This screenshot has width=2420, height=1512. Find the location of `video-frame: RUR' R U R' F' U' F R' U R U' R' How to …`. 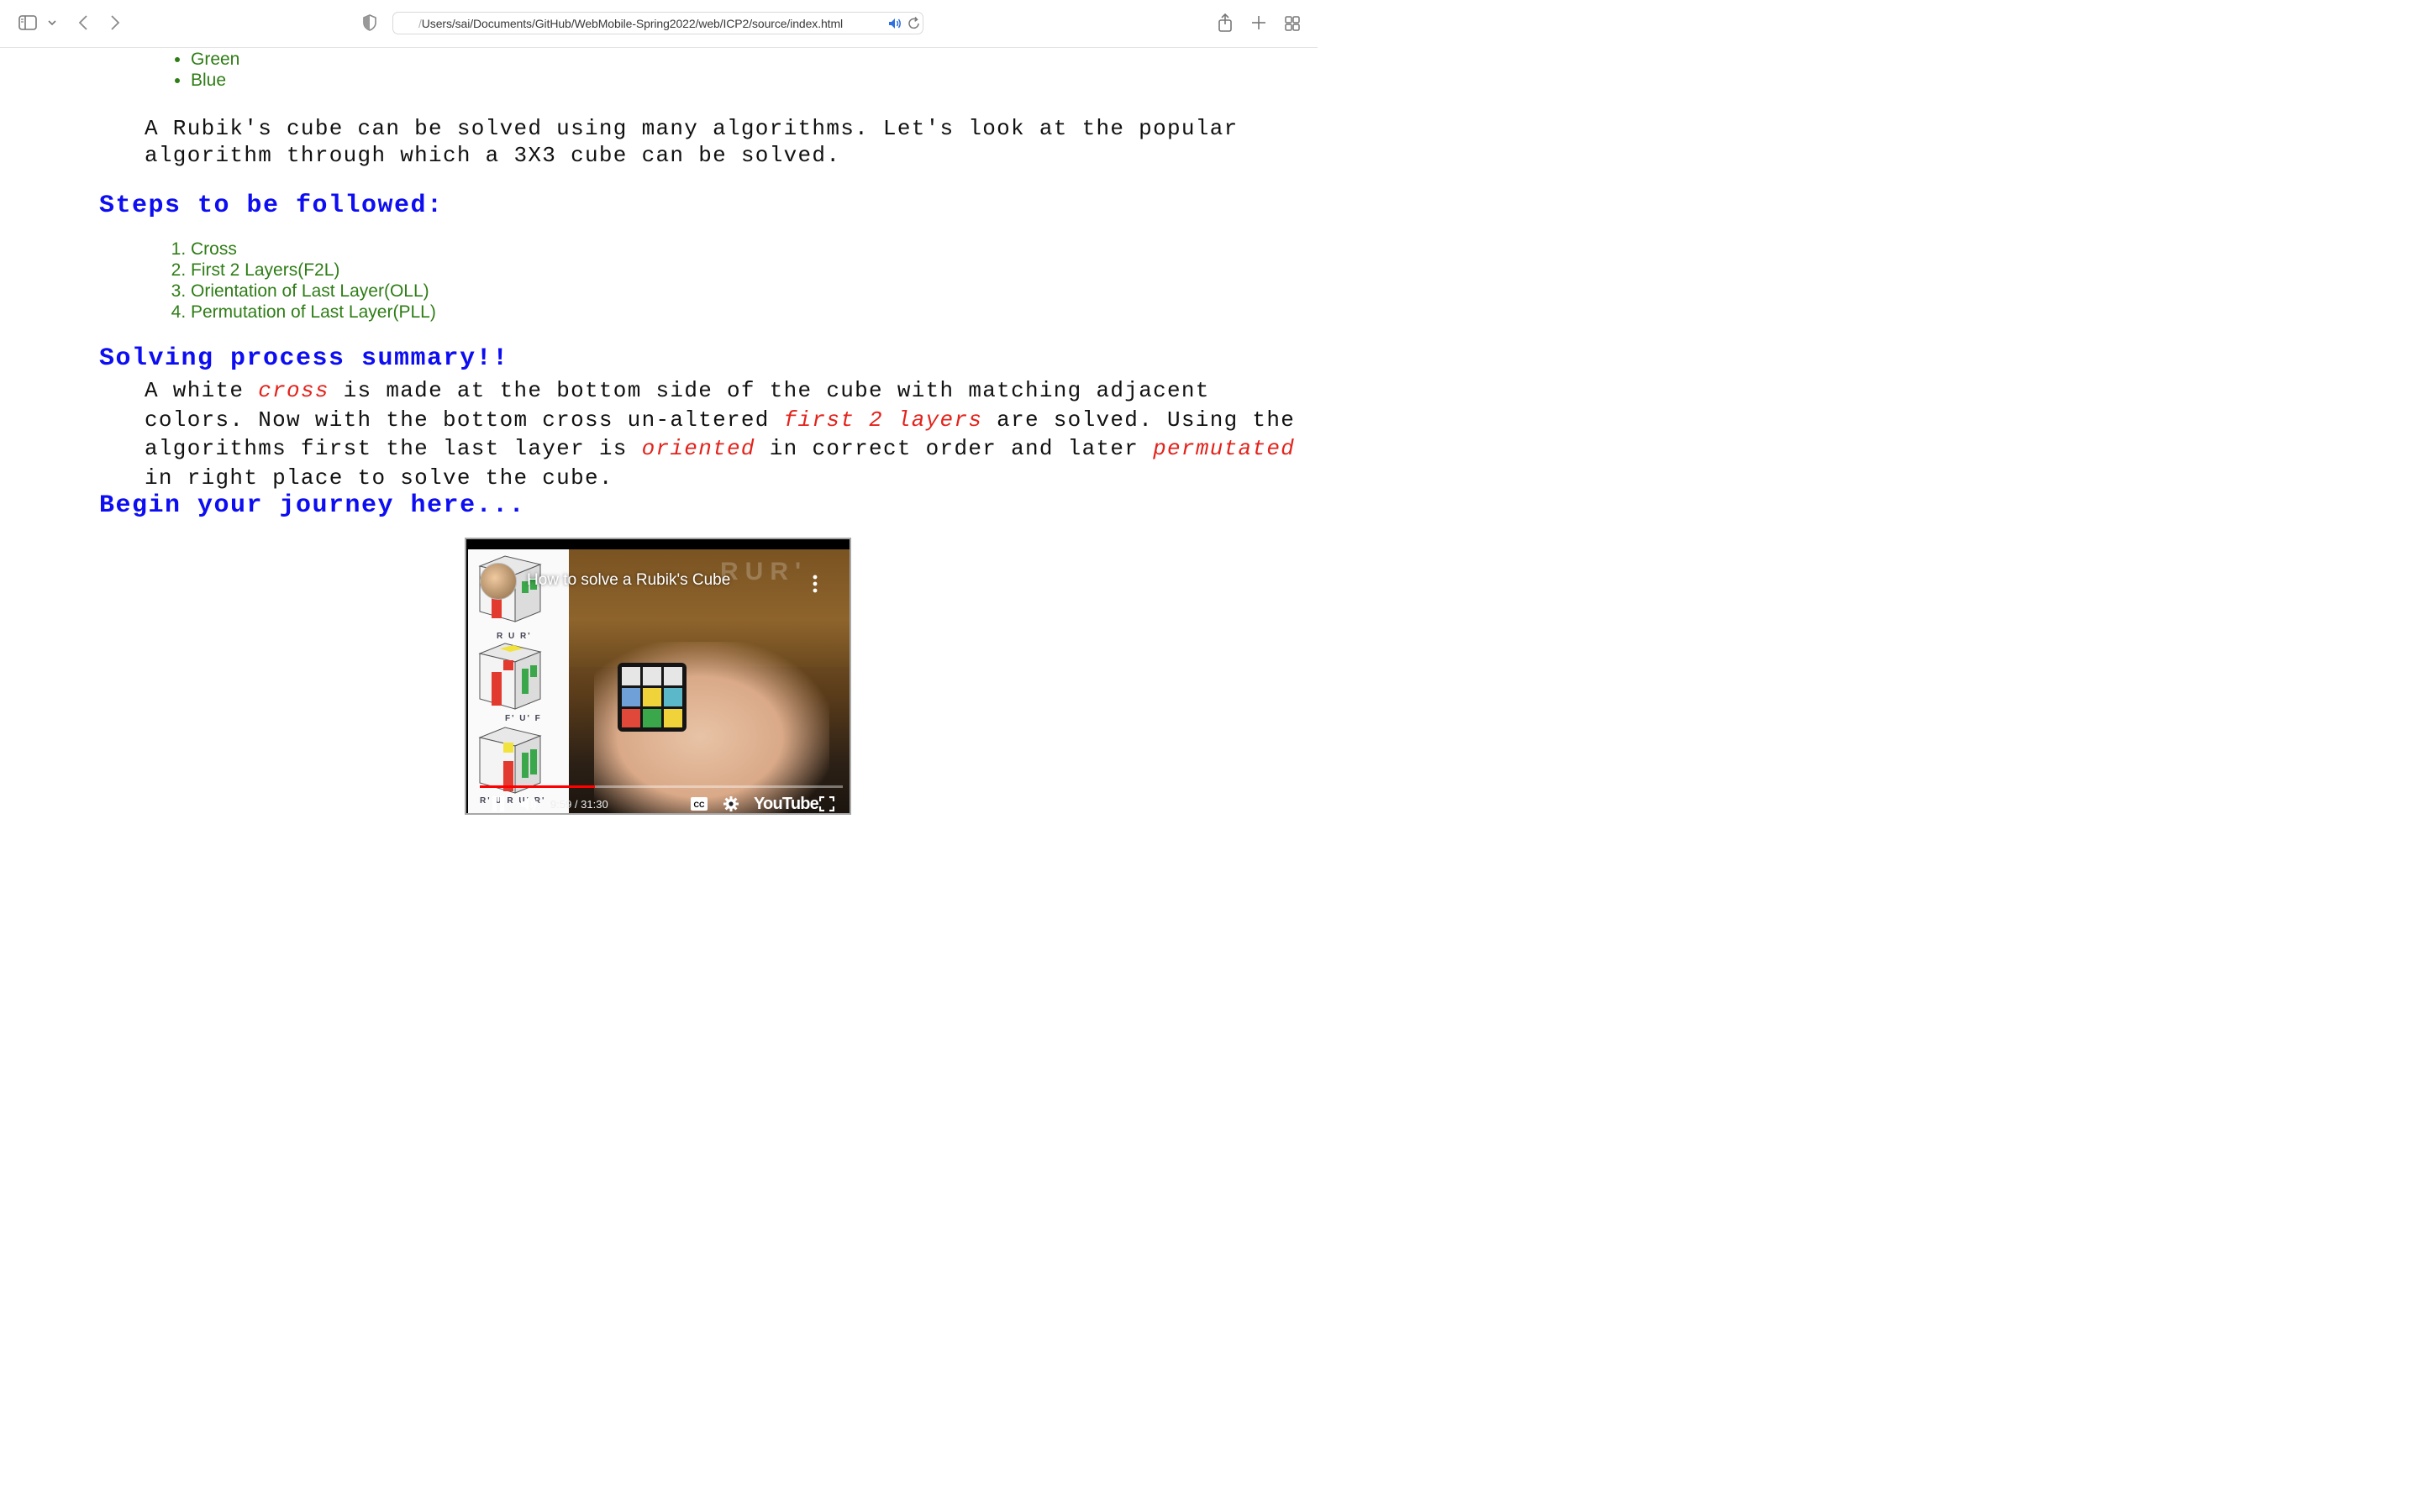

video-frame: RUR' R U R' F' U' F R' U R U' R' How to … is located at coordinates (659, 681).